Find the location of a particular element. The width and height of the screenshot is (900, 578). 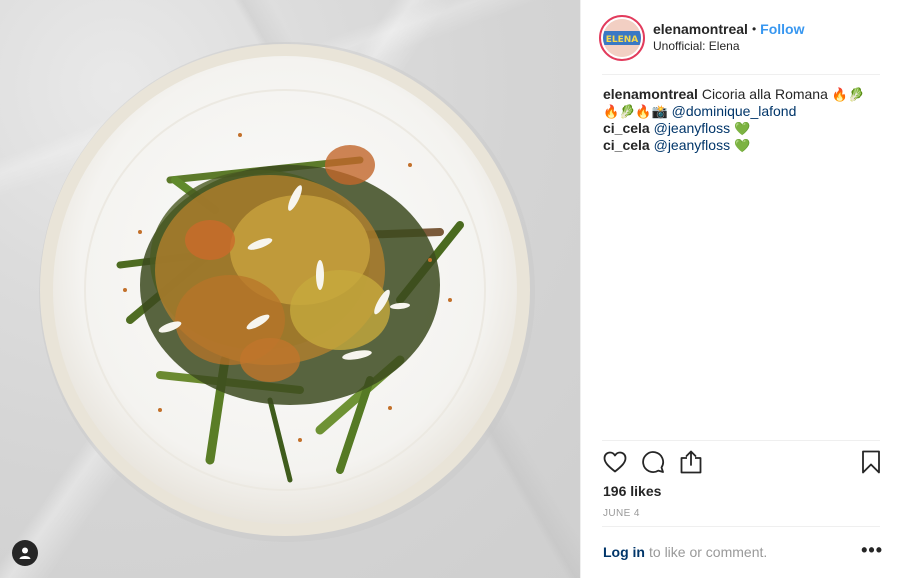

bookmark-icon is located at coordinates (871, 462).